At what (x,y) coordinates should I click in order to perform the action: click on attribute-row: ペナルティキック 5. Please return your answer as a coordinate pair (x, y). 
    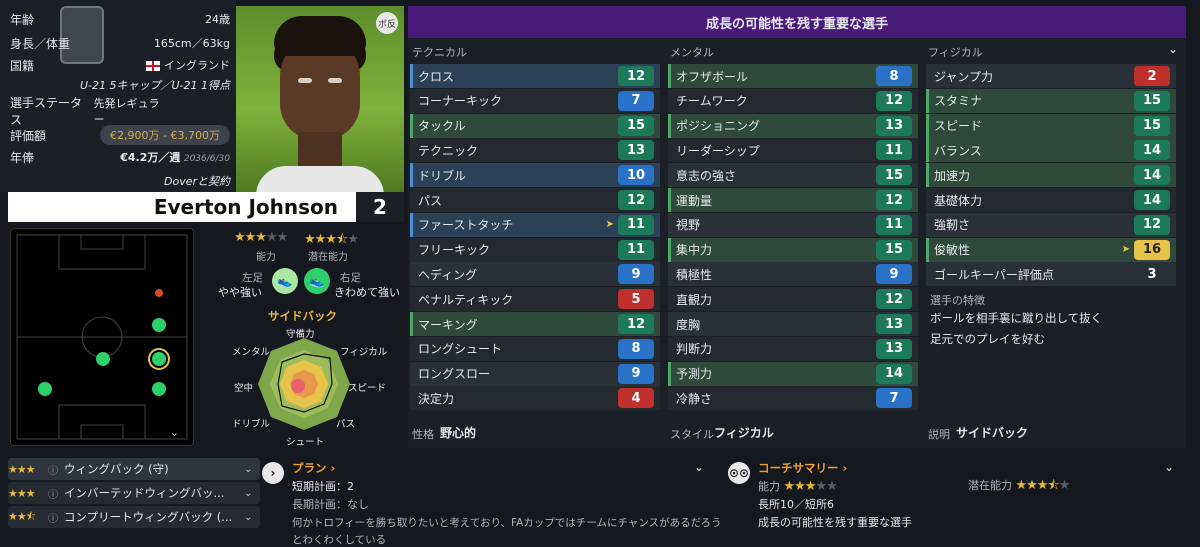
    Looking at the image, I should click on (535, 299).